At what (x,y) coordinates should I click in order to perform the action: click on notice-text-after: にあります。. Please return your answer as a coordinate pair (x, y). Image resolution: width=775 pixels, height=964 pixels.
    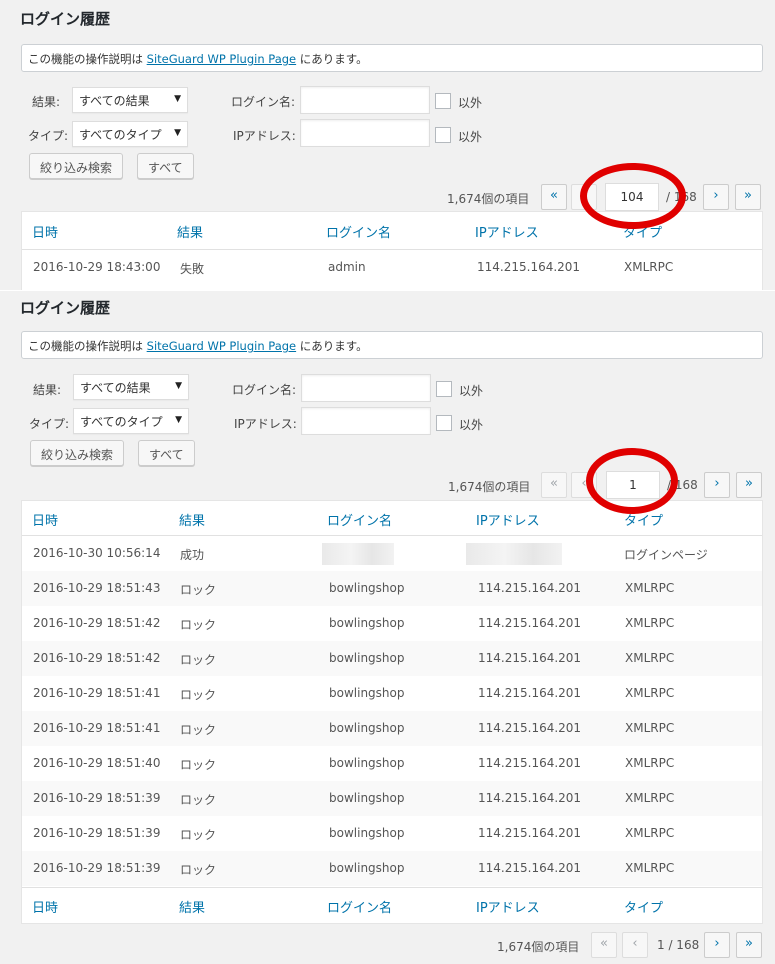
    Looking at the image, I should click on (333, 59).